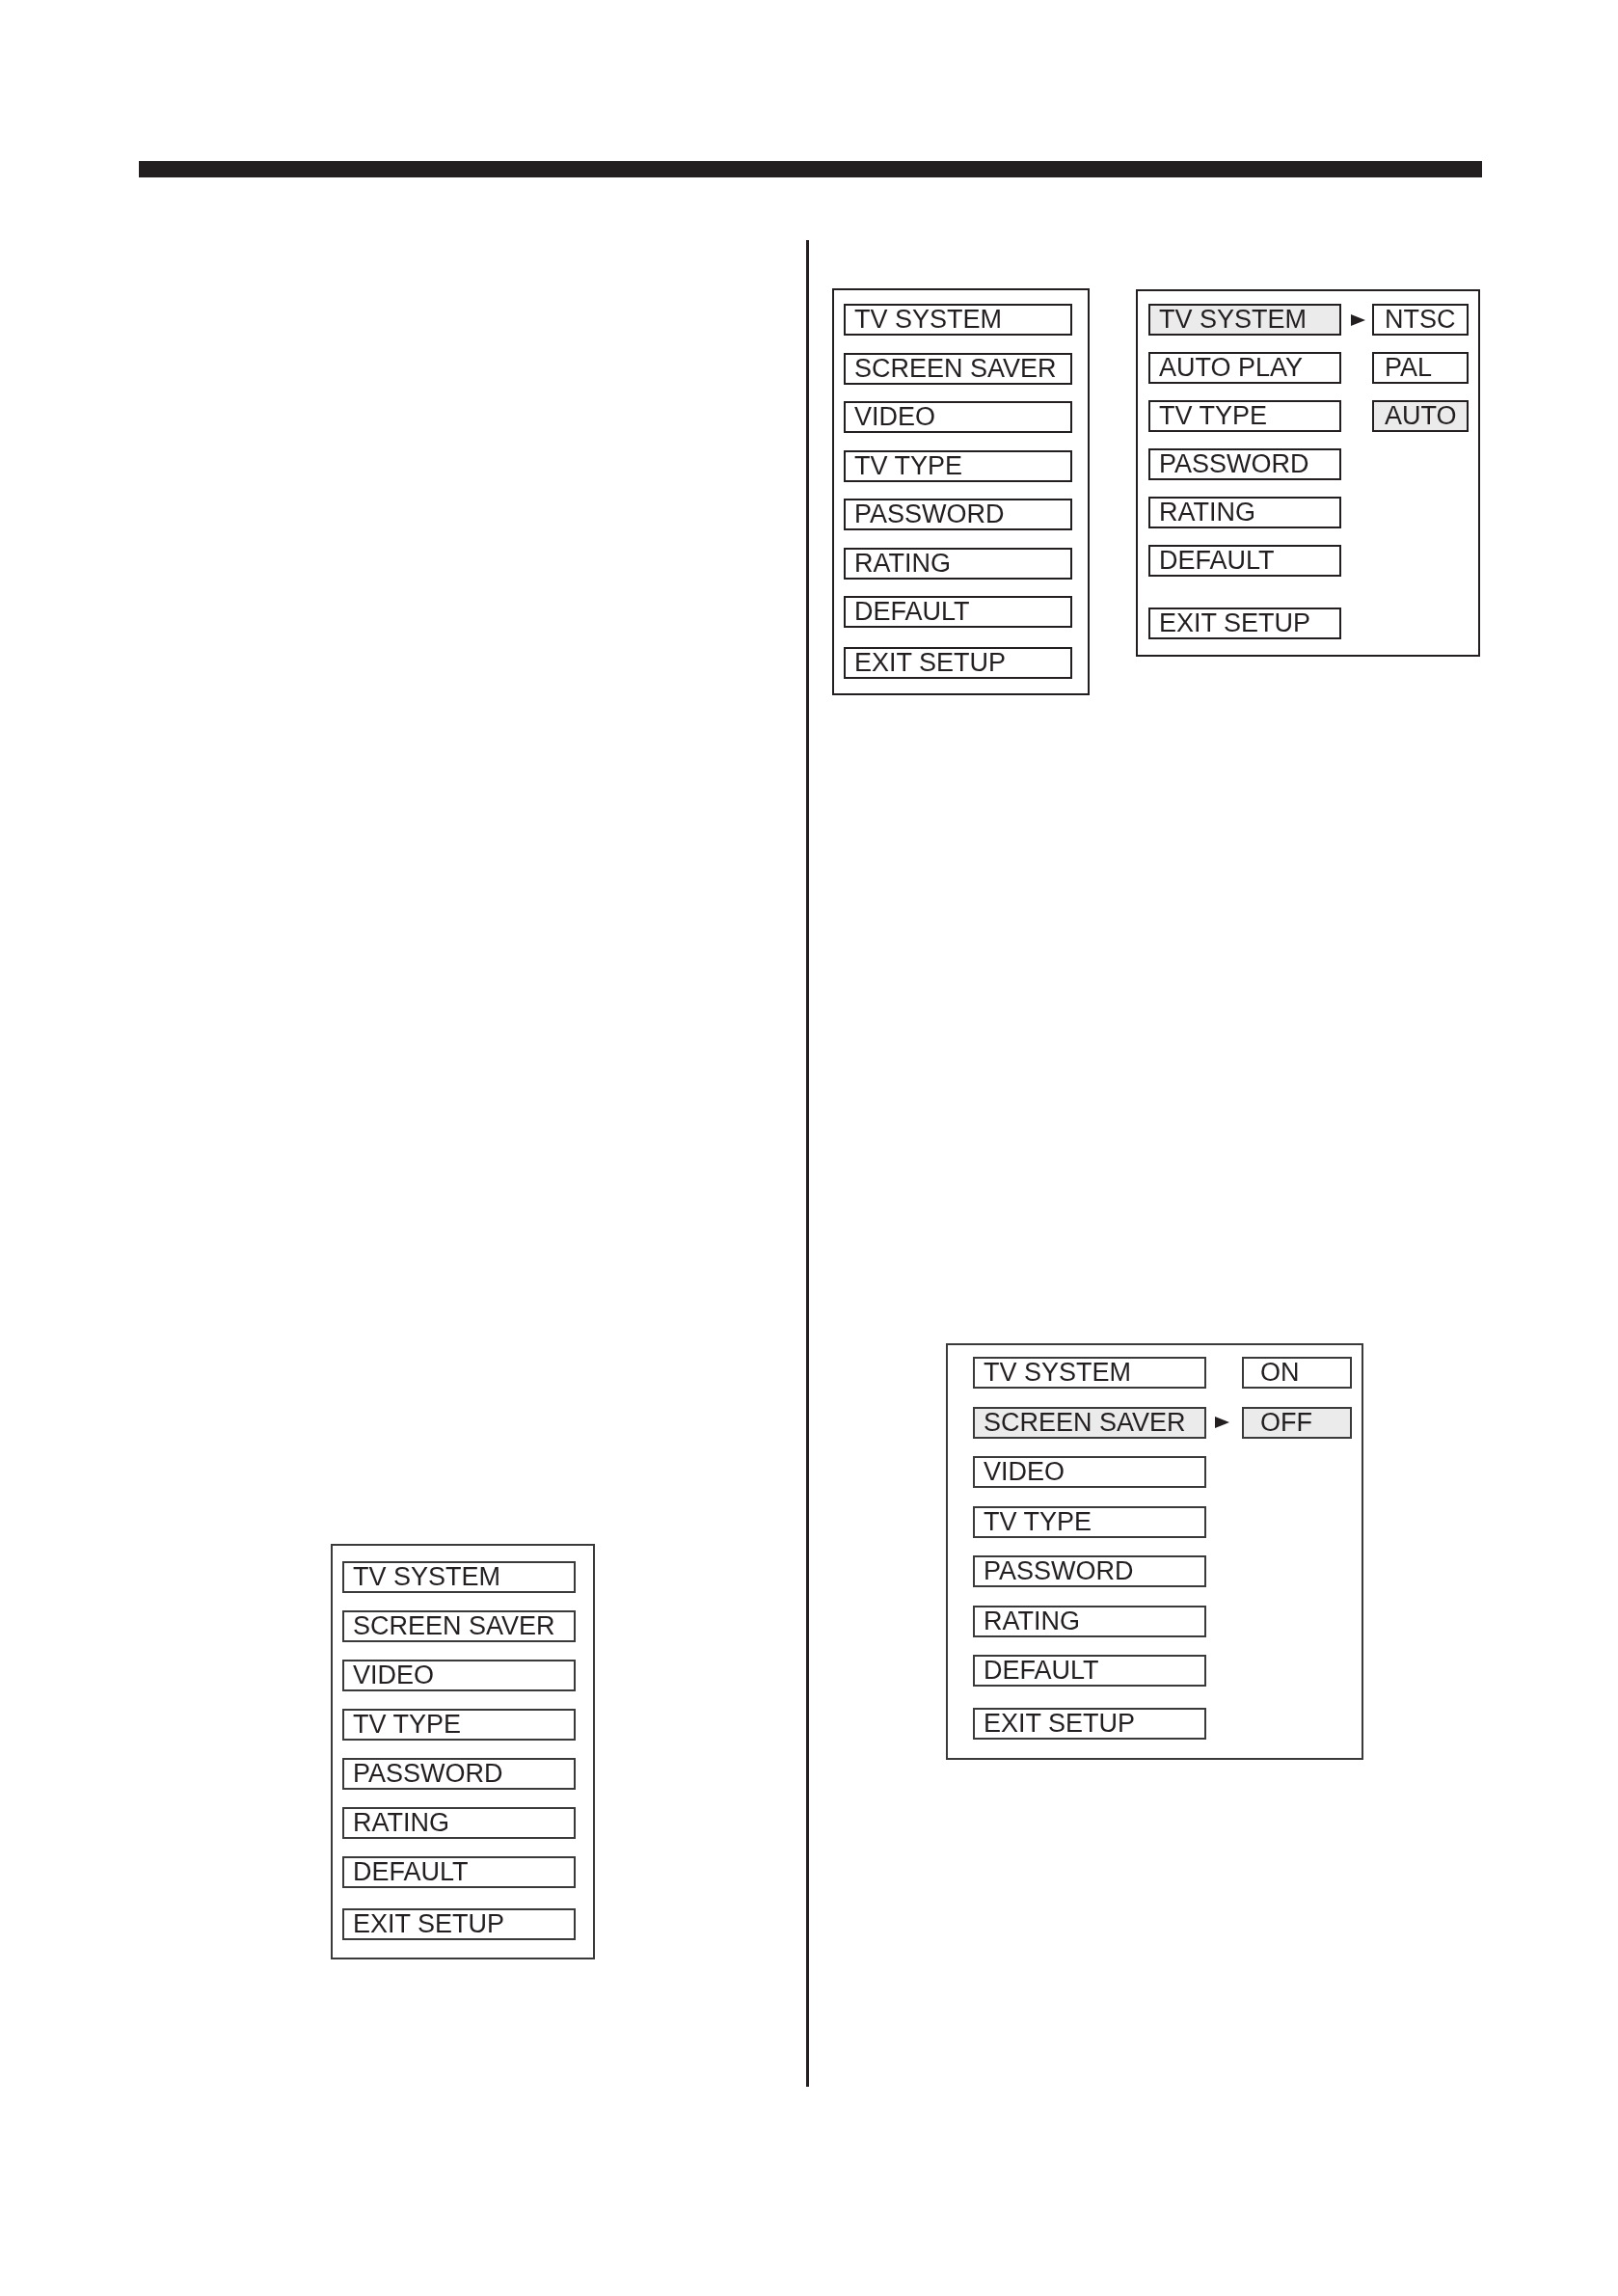 The width and height of the screenshot is (1618, 2296). I want to click on option-item: PAL, so click(1421, 368).